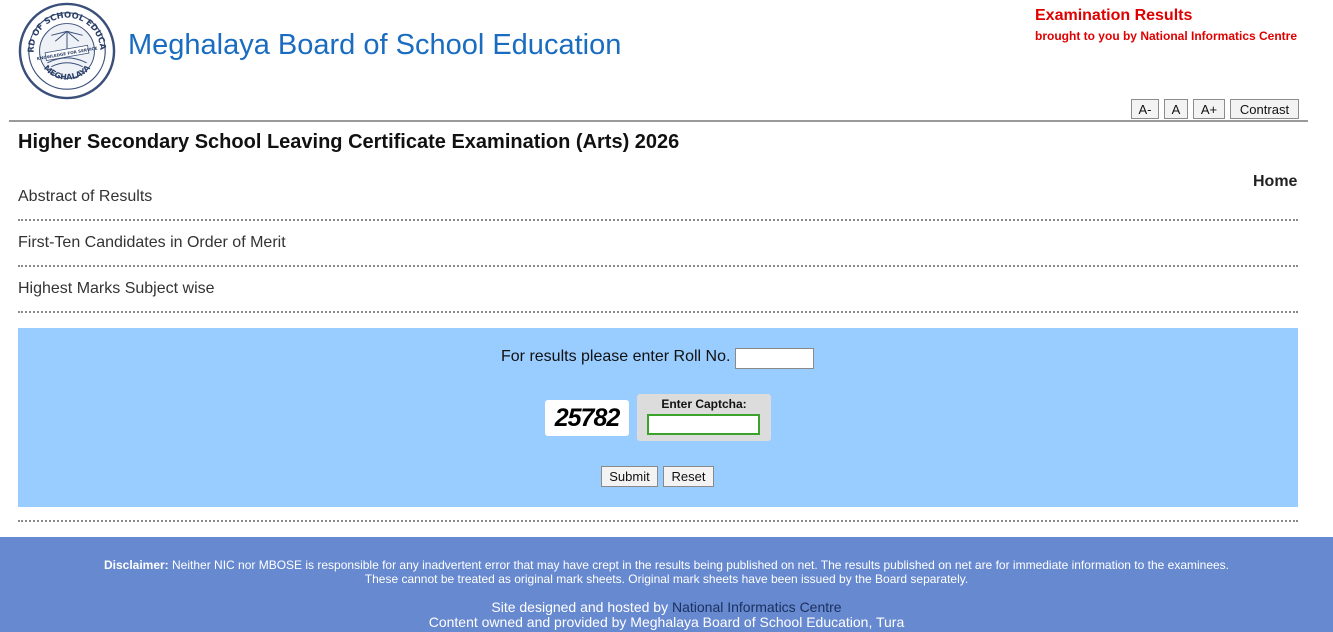 This screenshot has width=1333, height=632. Describe the element at coordinates (1114, 15) in the screenshot. I see `exam-results-heading: Examination Results` at that location.